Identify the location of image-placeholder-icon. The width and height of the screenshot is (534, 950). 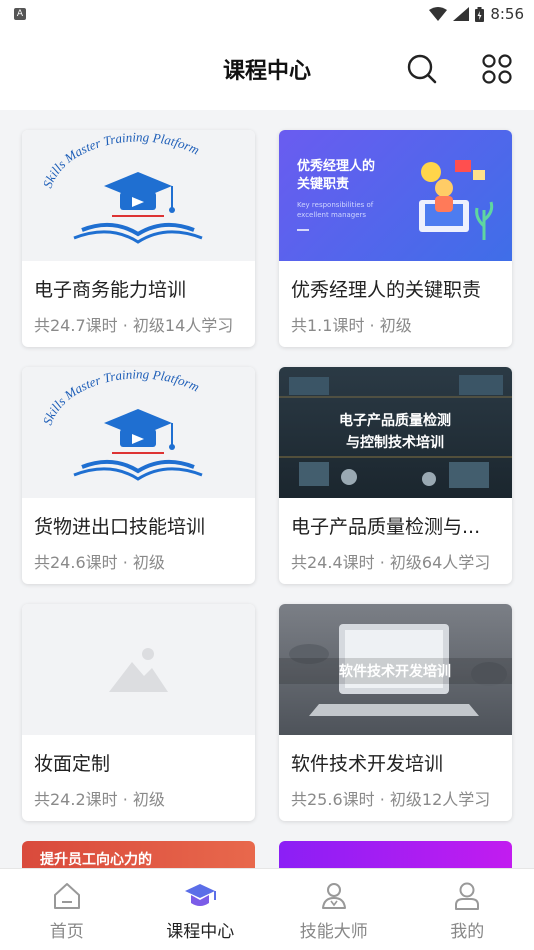
(138, 670).